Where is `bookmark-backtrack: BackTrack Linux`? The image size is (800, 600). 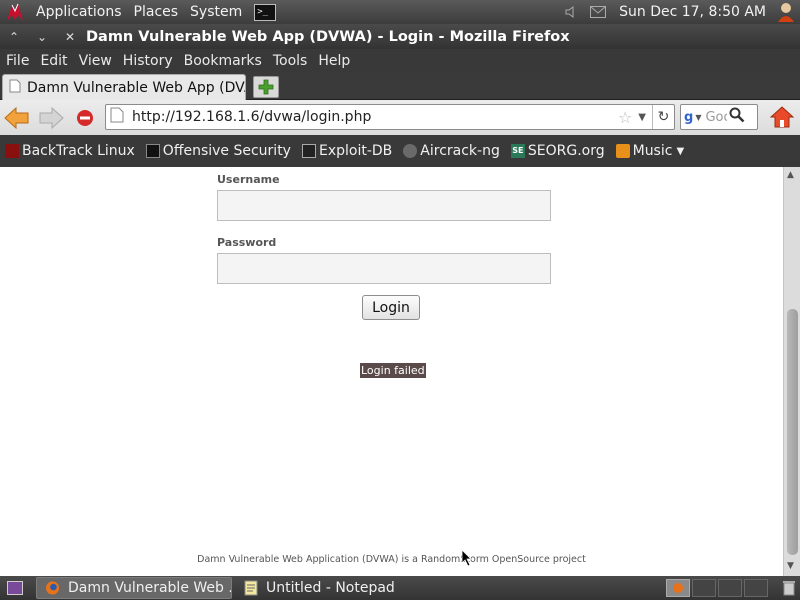 bookmark-backtrack: BackTrack Linux is located at coordinates (70, 151).